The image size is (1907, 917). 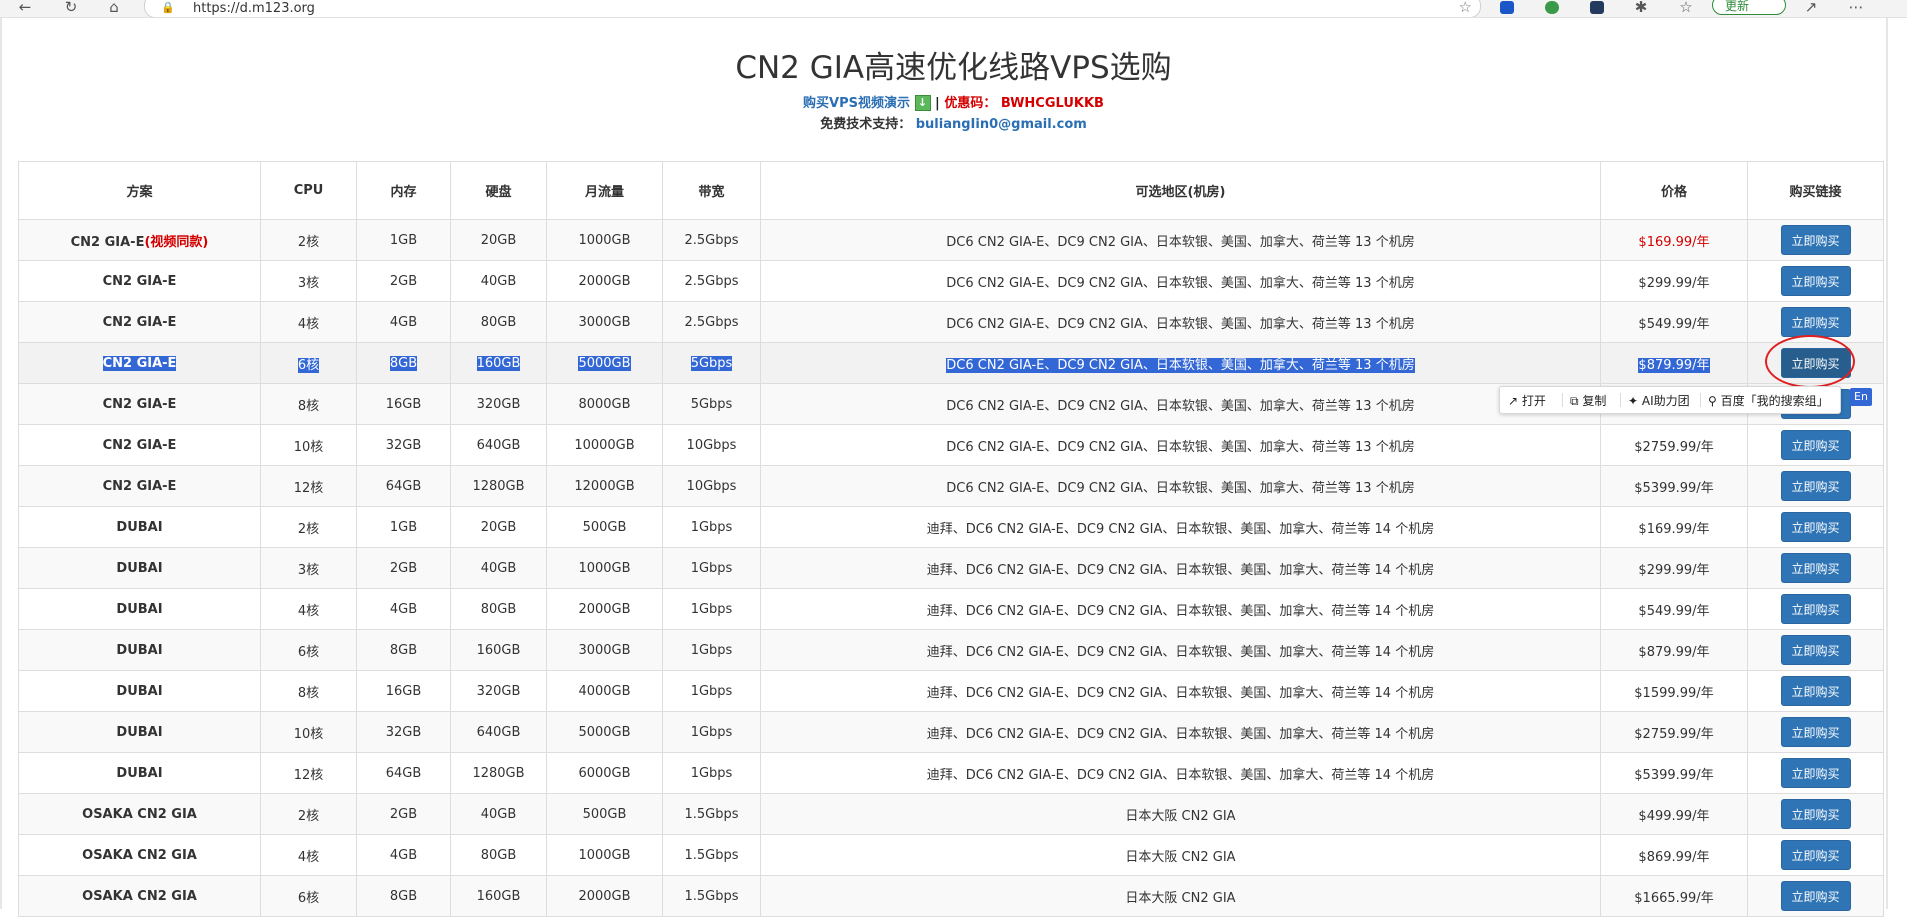 What do you see at coordinates (1674, 814) in the screenshot?
I see `cell-price: $499.99/年` at bounding box center [1674, 814].